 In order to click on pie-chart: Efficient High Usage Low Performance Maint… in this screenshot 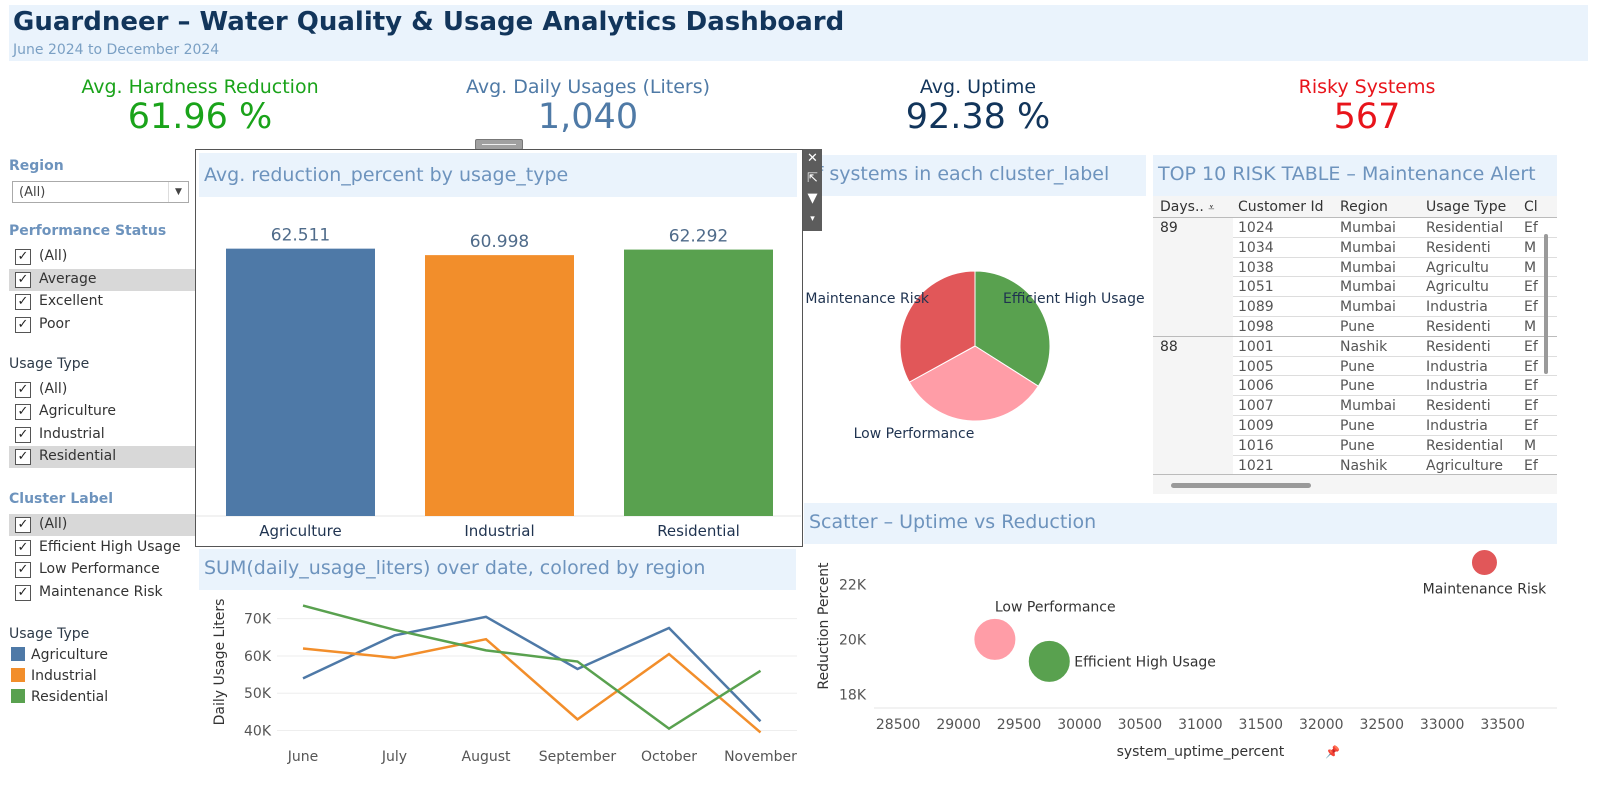, I will do `click(975, 350)`.